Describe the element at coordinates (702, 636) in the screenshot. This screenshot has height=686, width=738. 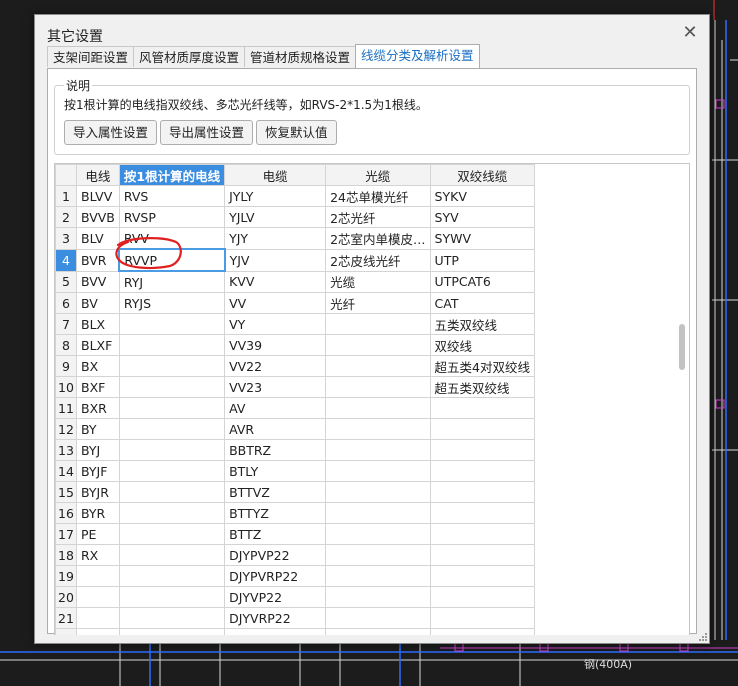
I see `resize-grip-icon` at that location.